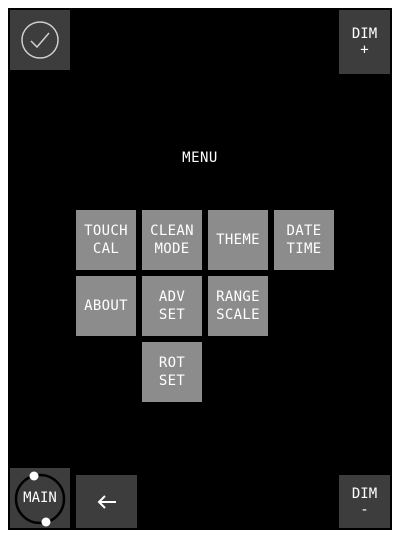 The image size is (400, 538). What do you see at coordinates (106, 231) in the screenshot?
I see `touch-cal-label-1: TOUCH` at bounding box center [106, 231].